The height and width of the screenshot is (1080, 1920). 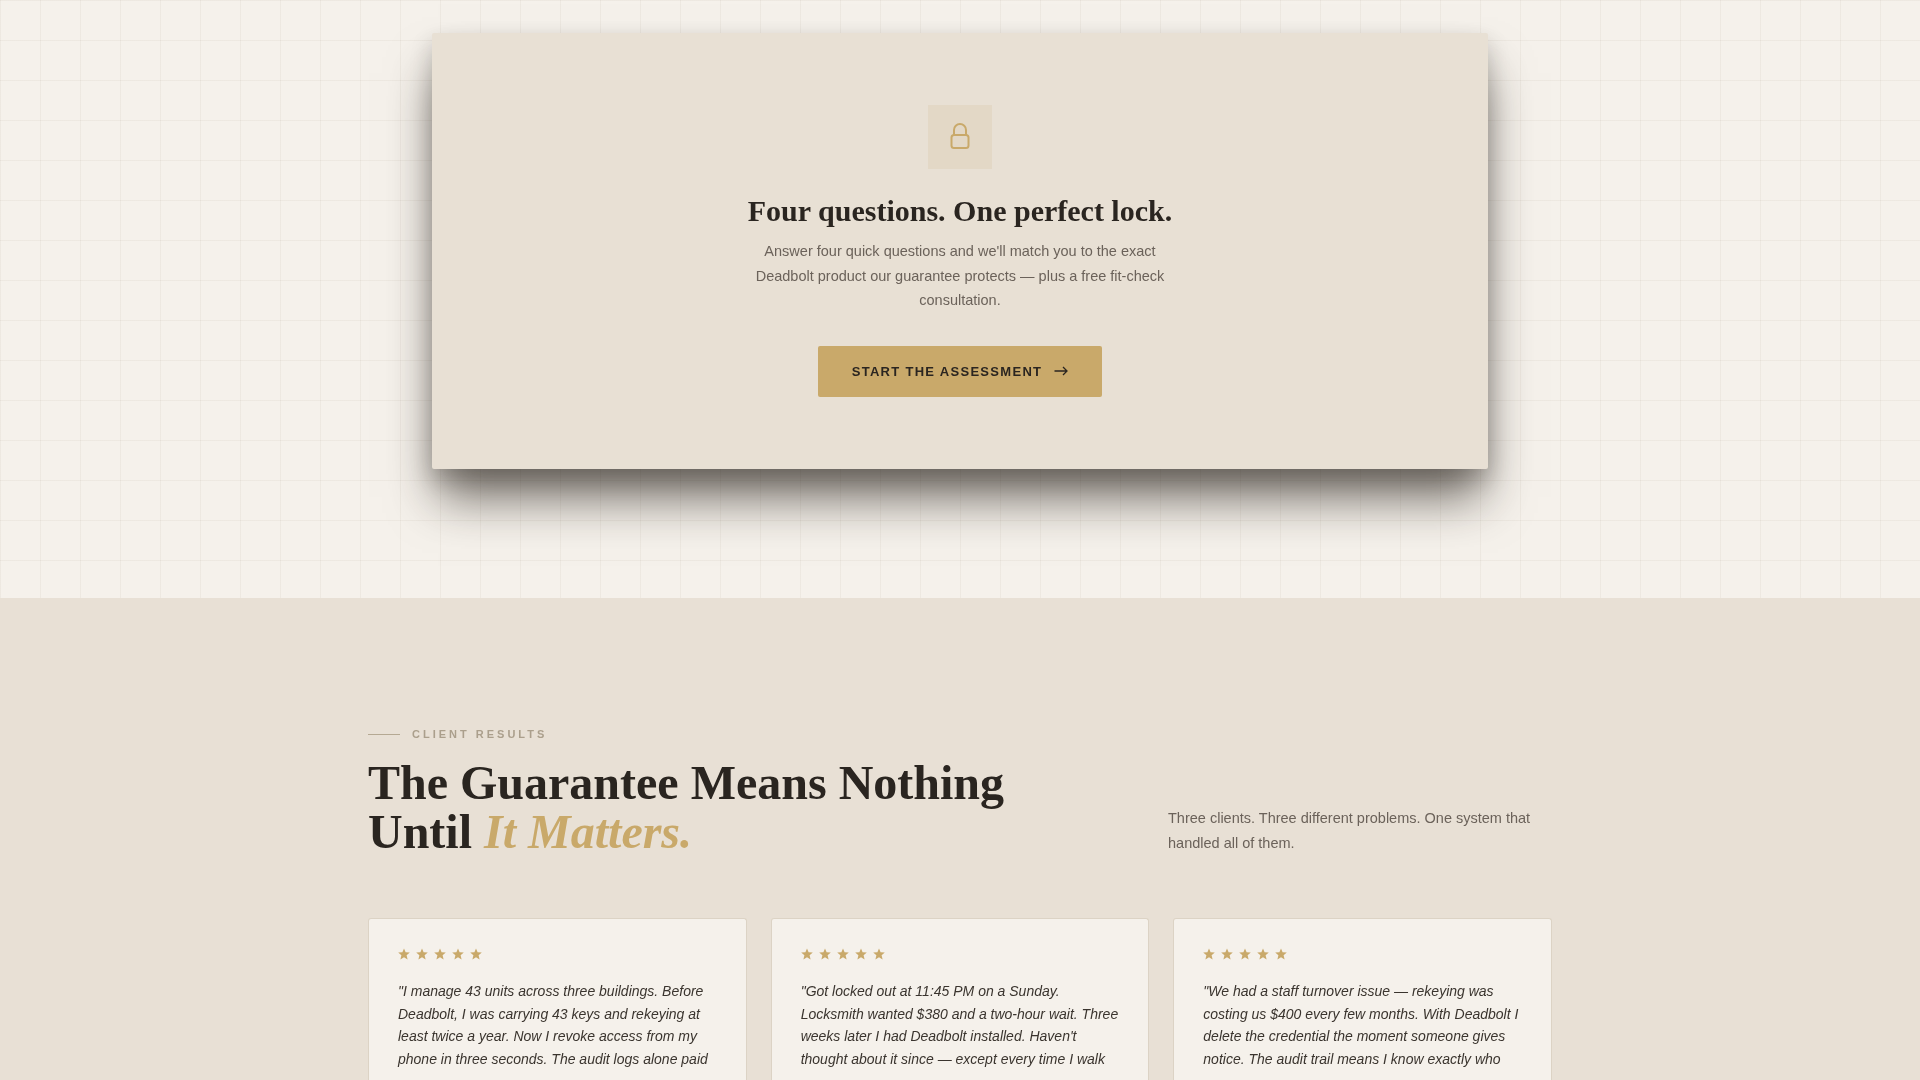 I want to click on section-eyebrow: CLIENT RESULTS, so click(x=480, y=734).